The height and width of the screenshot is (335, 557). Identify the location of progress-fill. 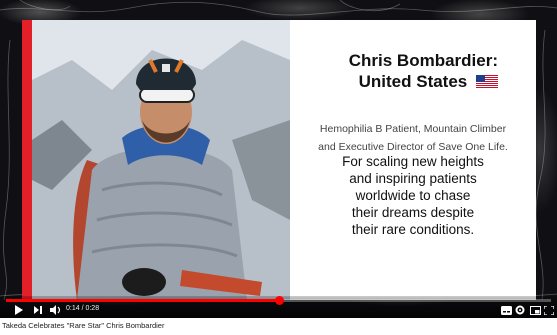
(142, 300).